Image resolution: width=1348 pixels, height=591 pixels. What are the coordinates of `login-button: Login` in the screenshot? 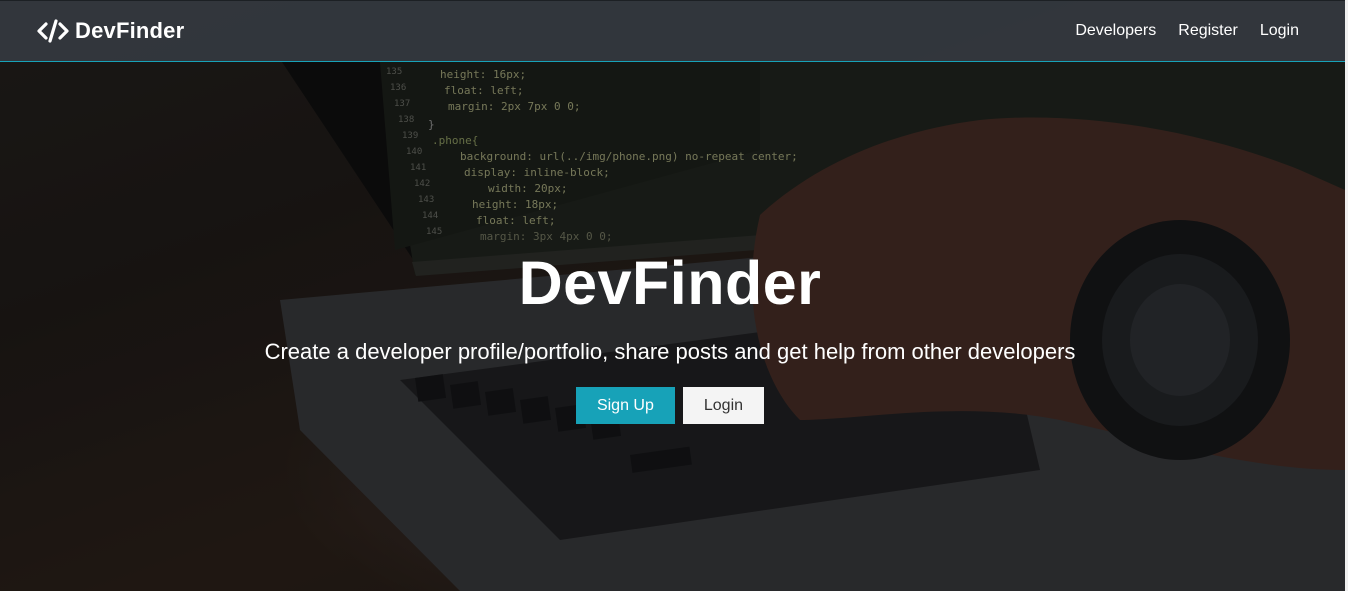 It's located at (723, 405).